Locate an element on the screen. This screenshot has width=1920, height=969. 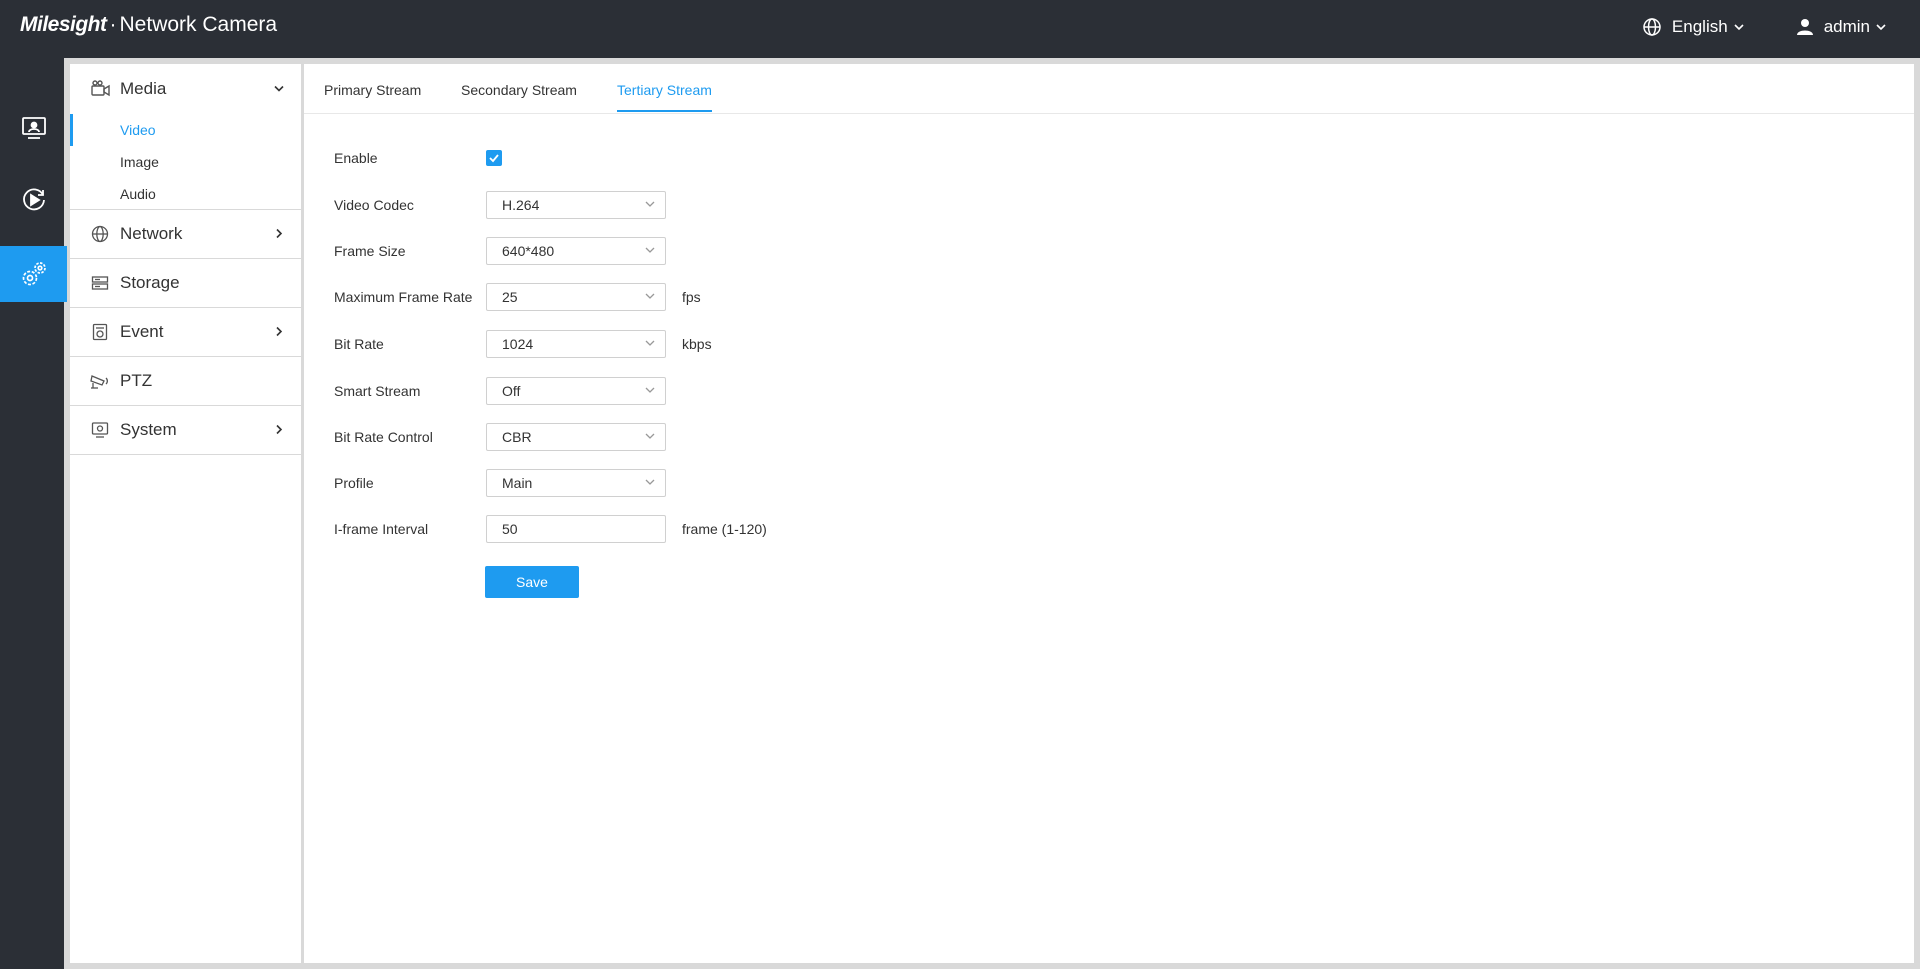
iframe-interval-label: I-frame Interval is located at coordinates (381, 529).